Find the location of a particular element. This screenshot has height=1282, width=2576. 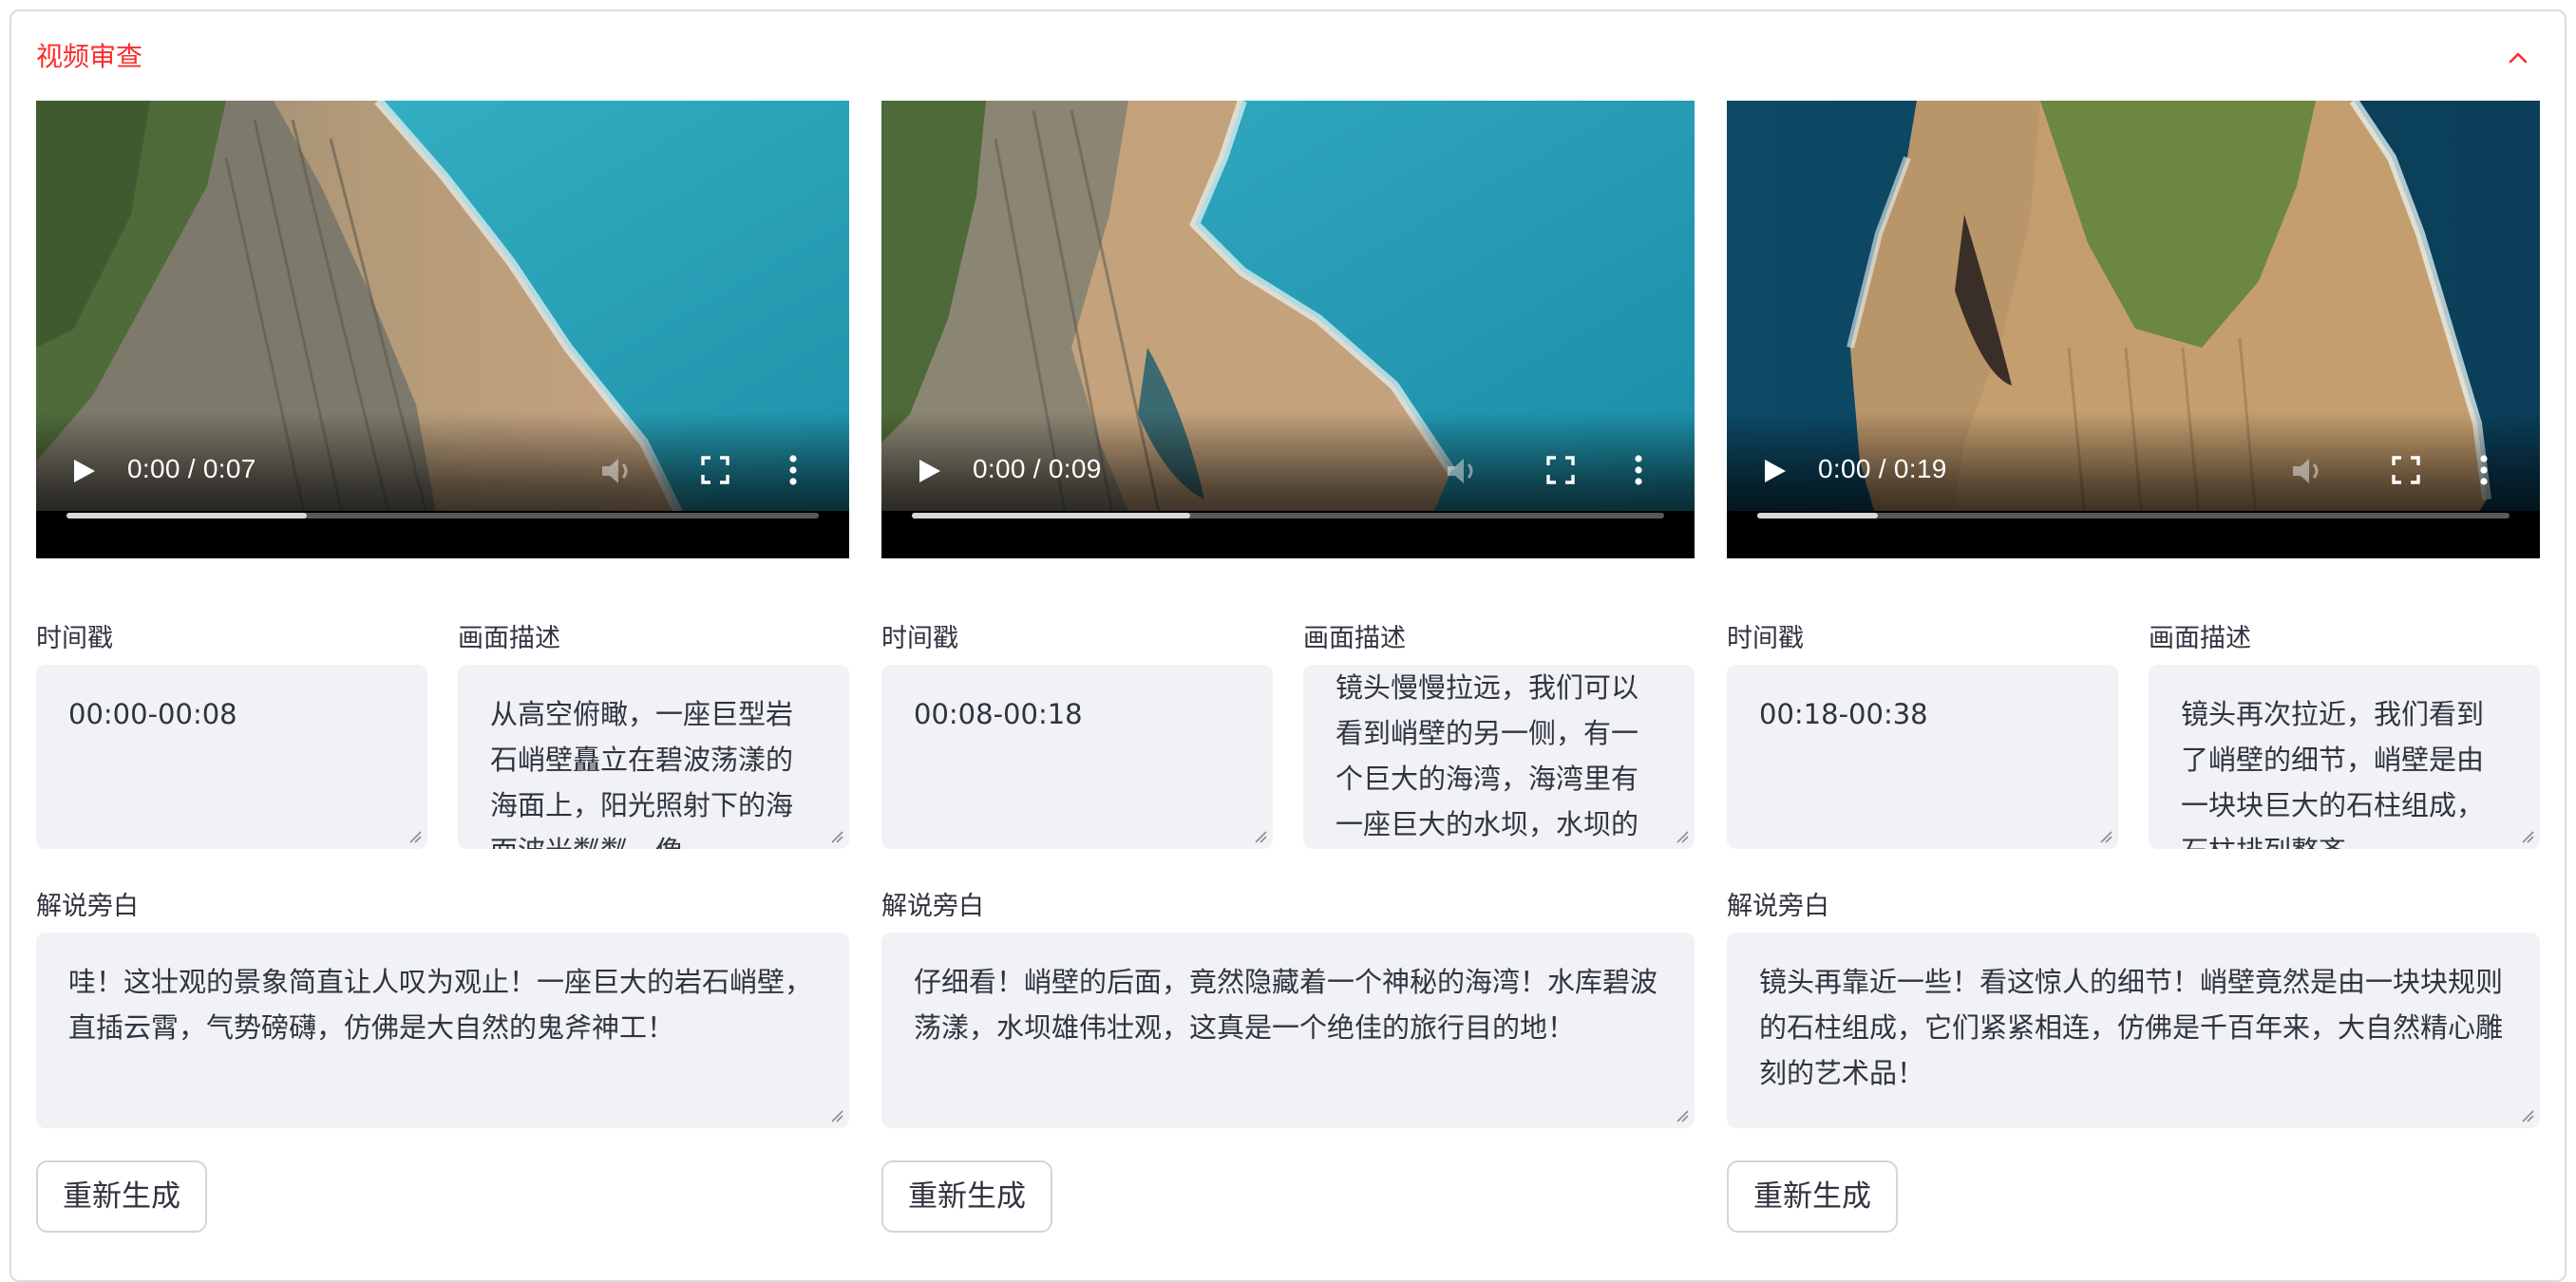

video-time: 0:00 / 0:09 is located at coordinates (1037, 468).